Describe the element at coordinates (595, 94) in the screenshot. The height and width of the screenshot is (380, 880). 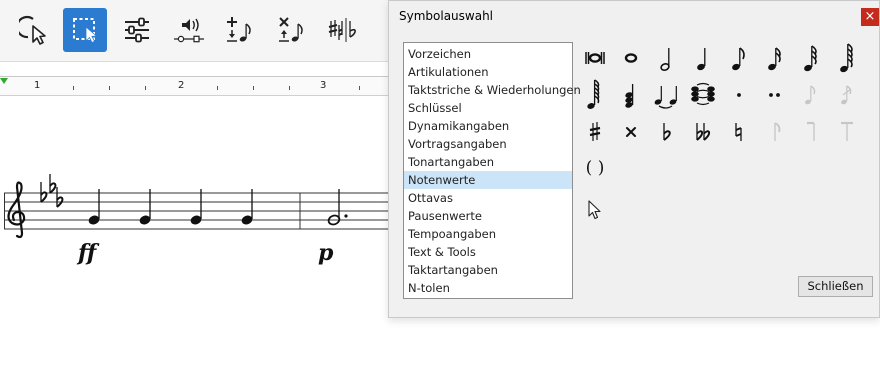
I see `hundred-twenty-eighth-note-icon` at that location.